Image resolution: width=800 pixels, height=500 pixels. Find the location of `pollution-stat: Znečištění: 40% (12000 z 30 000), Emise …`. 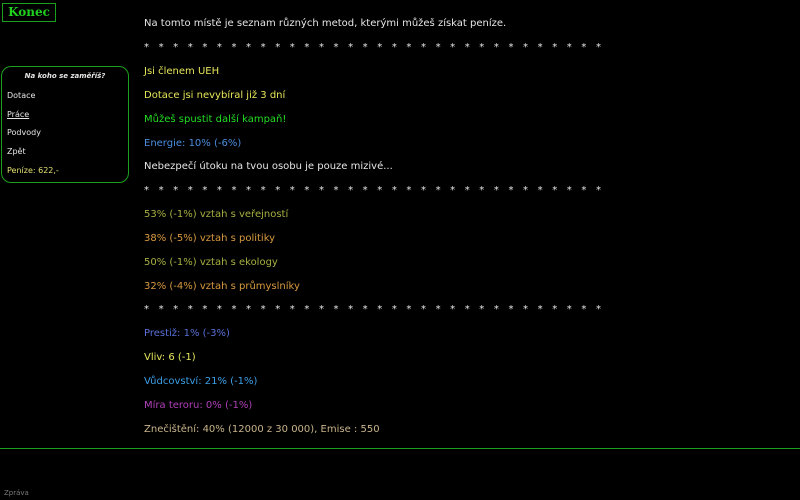

pollution-stat: Znečištění: 40% (12000 z 30 000), Emise … is located at coordinates (262, 429).